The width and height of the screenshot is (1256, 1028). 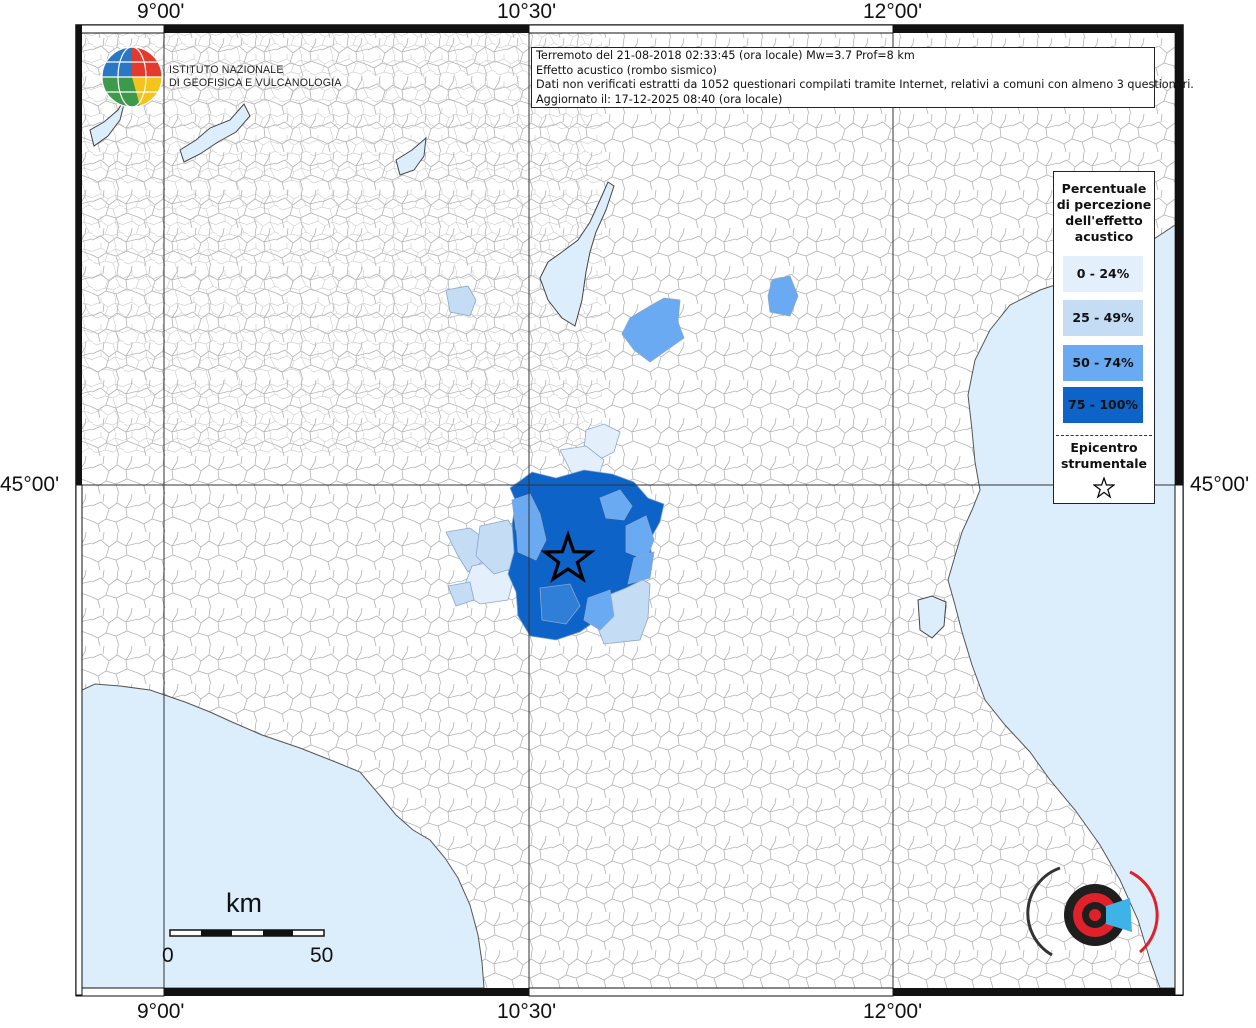 What do you see at coordinates (1103, 405) in the screenshot?
I see `legend-class-3: 75 - 100%` at bounding box center [1103, 405].